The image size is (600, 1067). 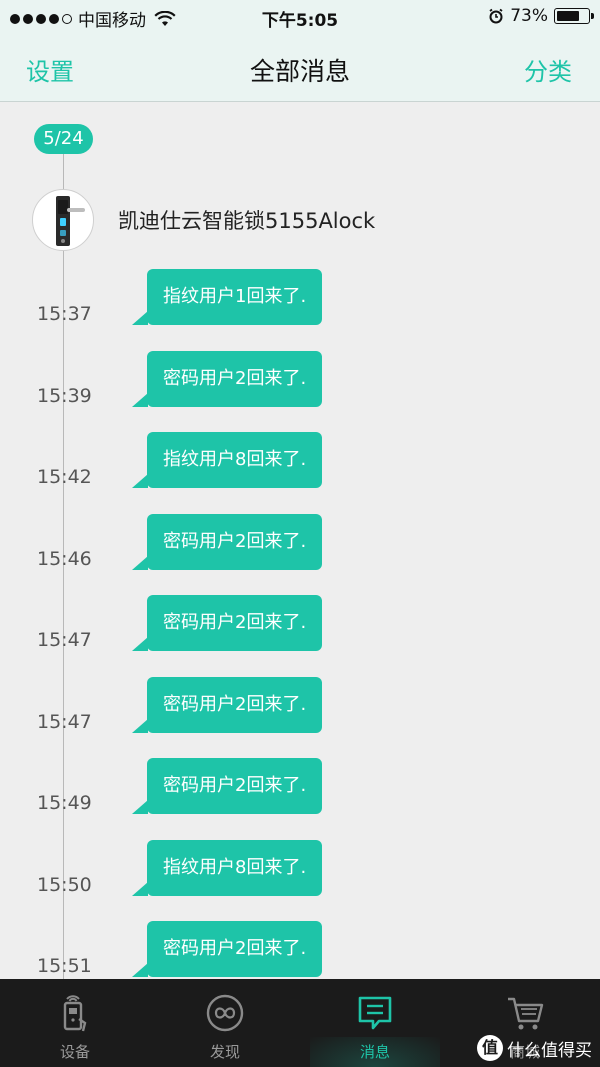 I want to click on nav-bar: 设置 全部消息 分类, so click(x=300, y=68).